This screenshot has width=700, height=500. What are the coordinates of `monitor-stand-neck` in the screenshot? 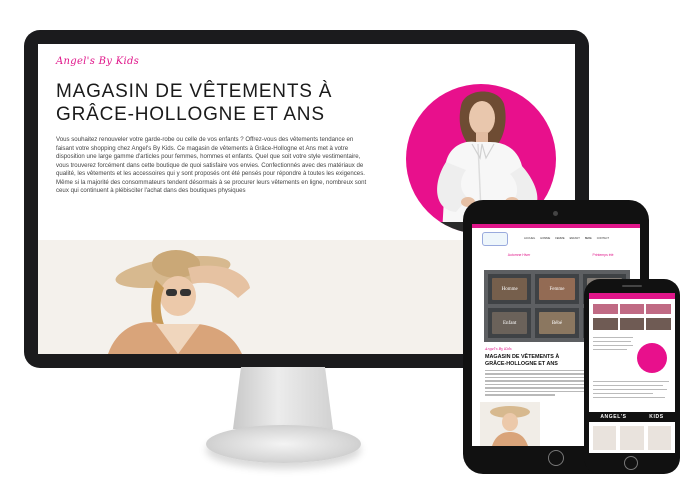 It's located at (283, 398).